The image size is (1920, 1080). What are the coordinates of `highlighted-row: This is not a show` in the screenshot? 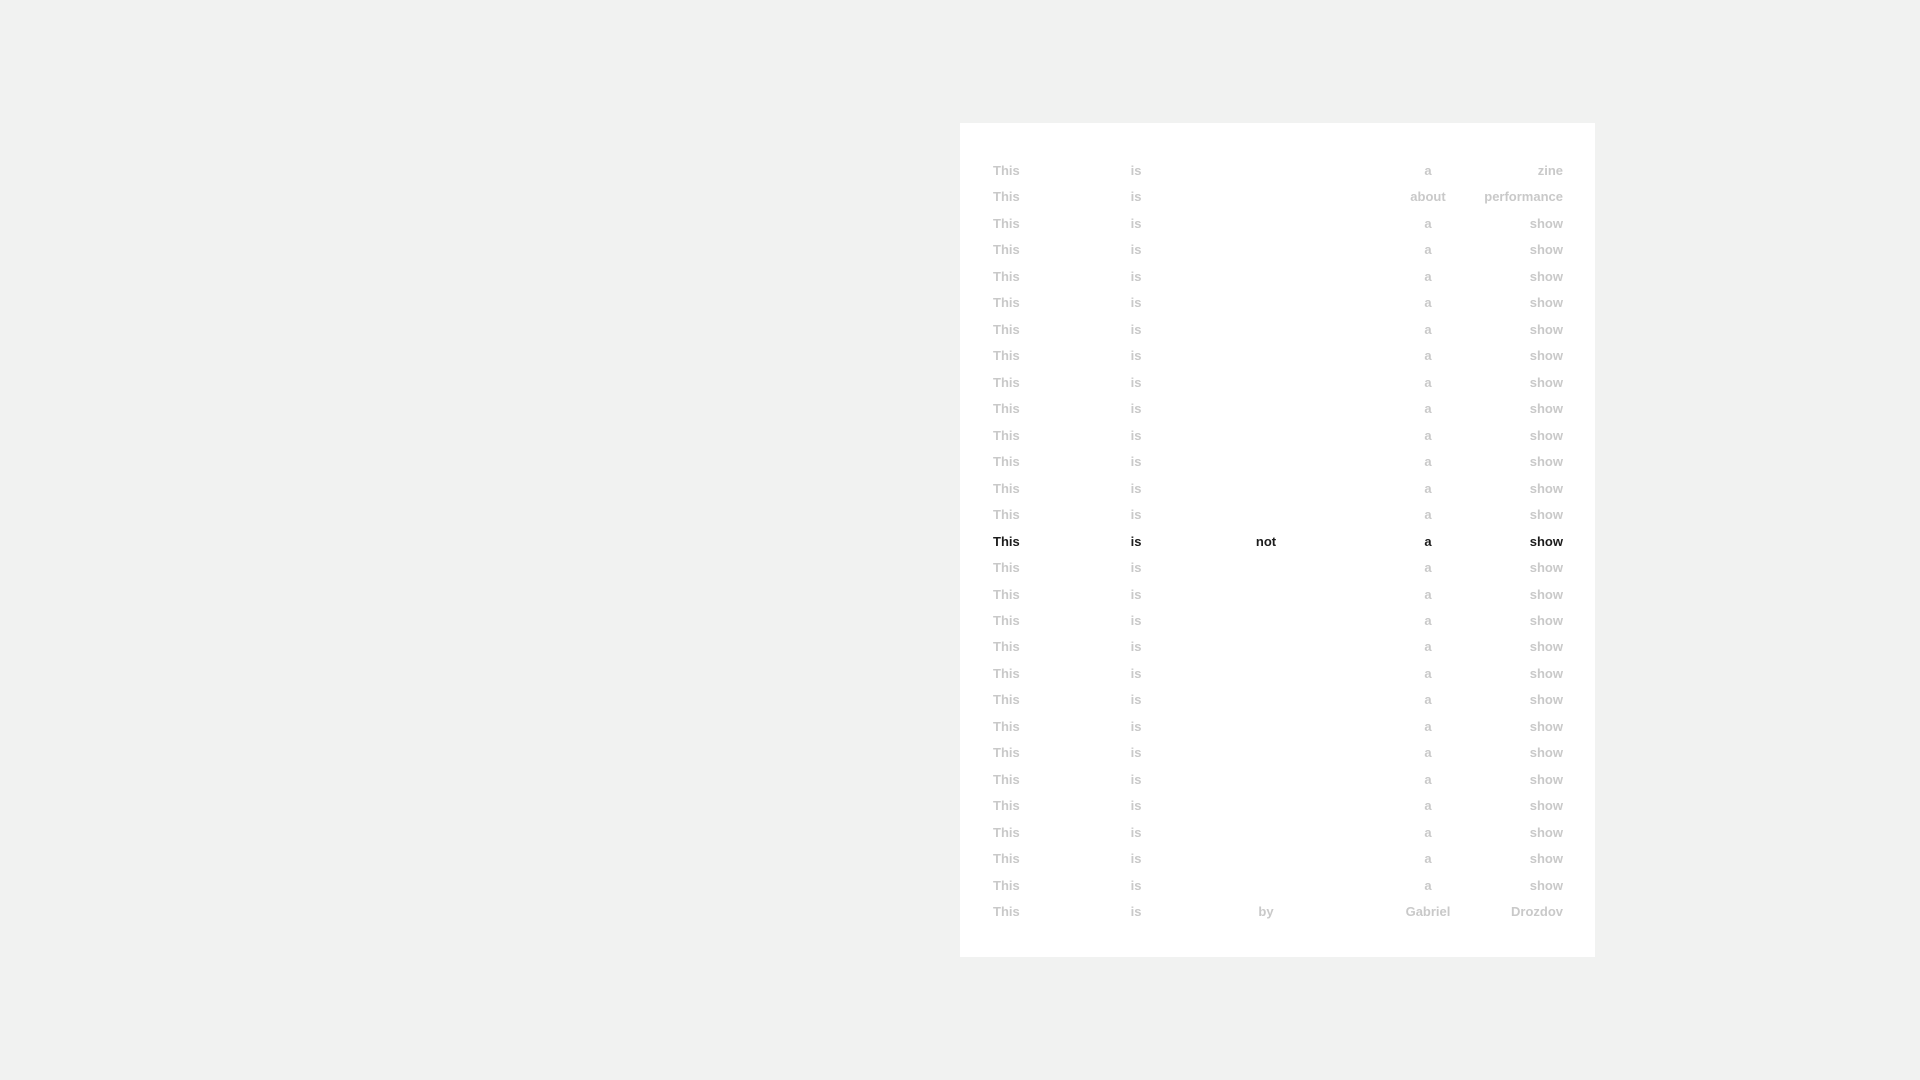 It's located at (1278, 542).